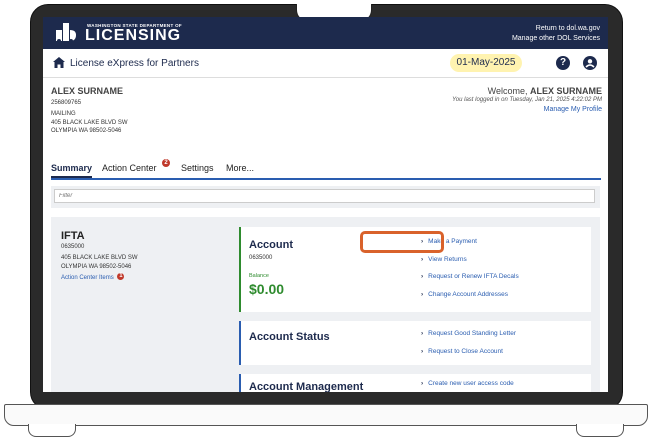  Describe the element at coordinates (468, 352) in the screenshot. I see `close-account-link: › Request to Close Account` at that location.